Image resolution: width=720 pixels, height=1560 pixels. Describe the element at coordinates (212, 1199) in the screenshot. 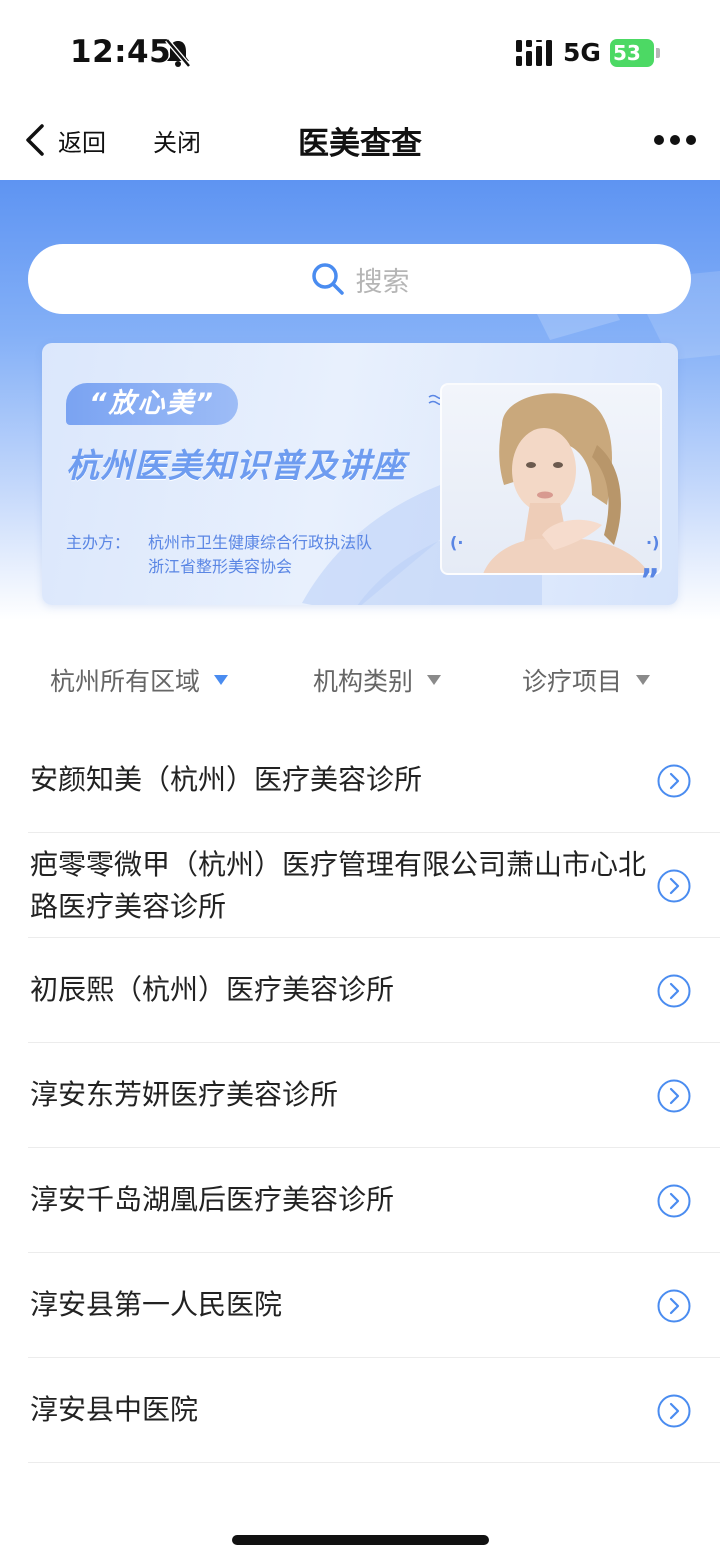

I see `clinic-name: 淳安千岛湖凰后医疗美容诊所` at that location.